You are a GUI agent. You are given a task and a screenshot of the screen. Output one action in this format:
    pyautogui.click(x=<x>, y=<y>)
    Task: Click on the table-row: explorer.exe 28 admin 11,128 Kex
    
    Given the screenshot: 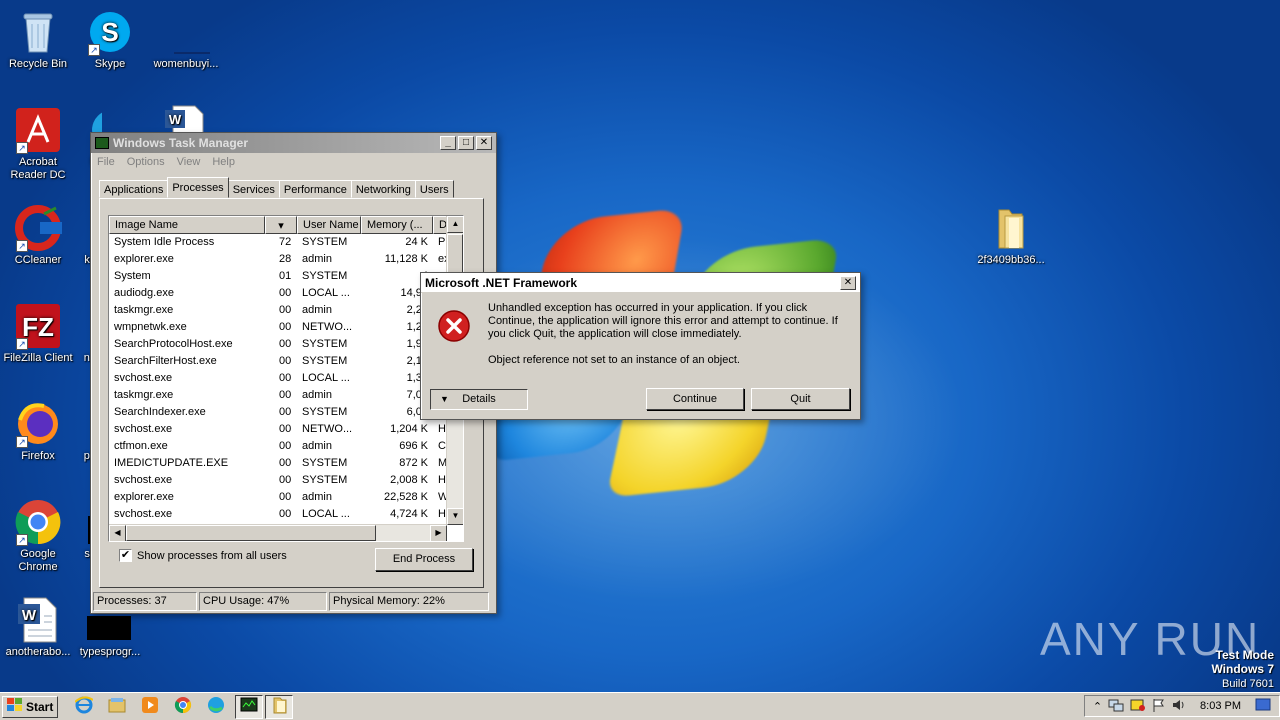 What is the action you would take?
    pyautogui.click(x=286, y=259)
    